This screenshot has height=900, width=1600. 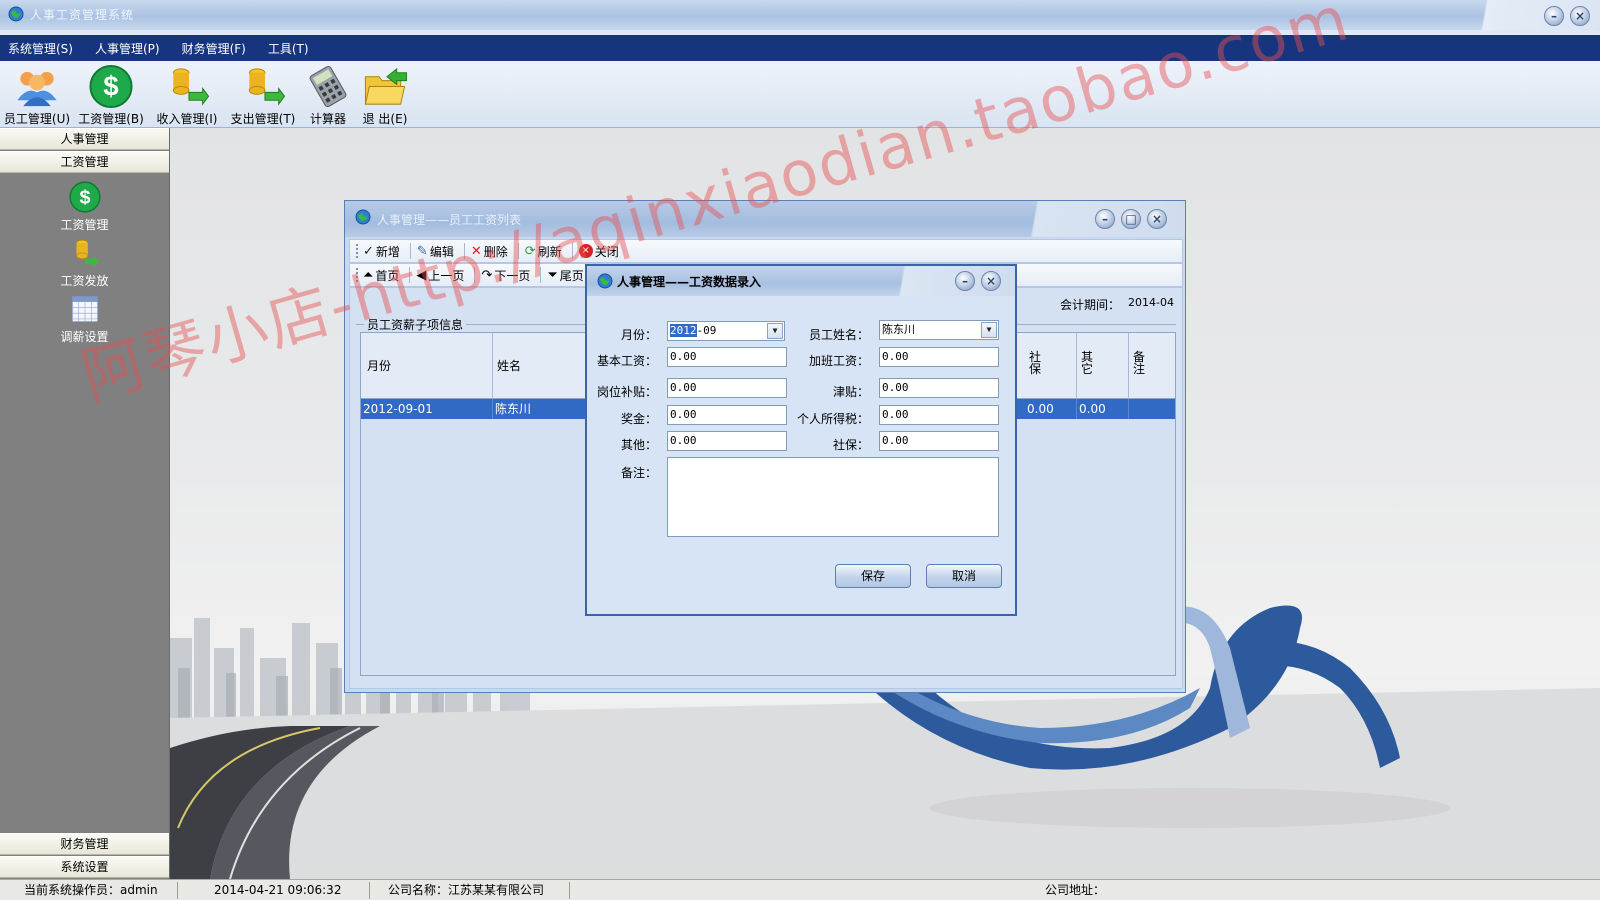 I want to click on toolbar-income-button: 收入管理(I), so click(x=187, y=94).